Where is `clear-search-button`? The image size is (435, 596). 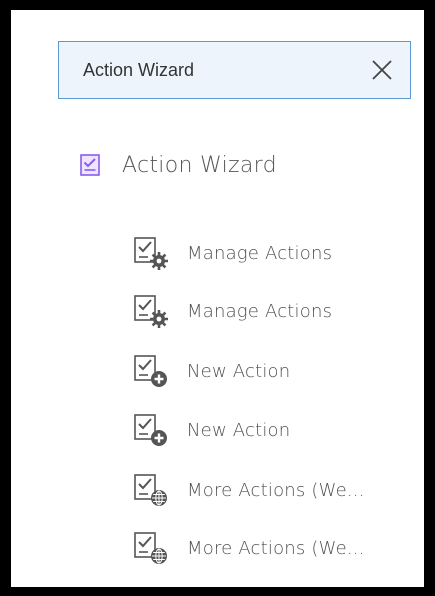
clear-search-button is located at coordinates (382, 70).